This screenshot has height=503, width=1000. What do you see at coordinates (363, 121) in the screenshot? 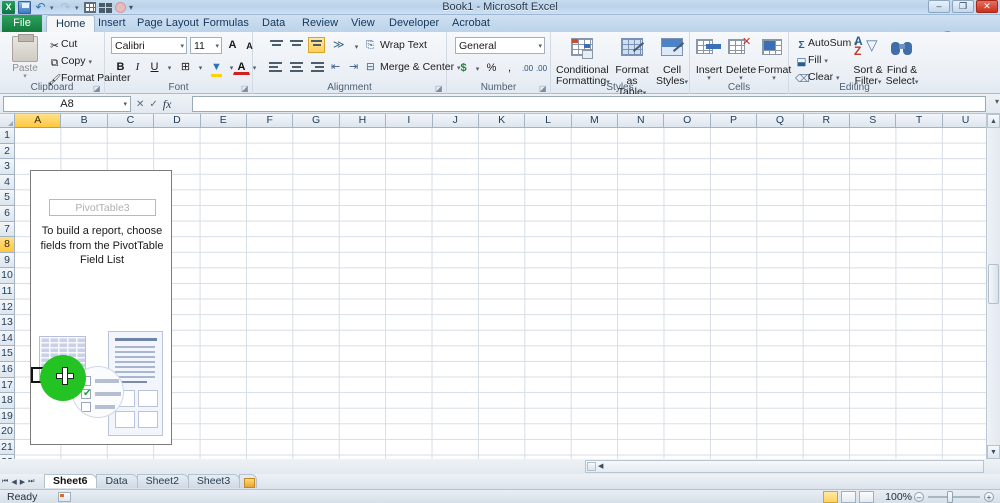
I see `column-header-h: H` at bounding box center [363, 121].